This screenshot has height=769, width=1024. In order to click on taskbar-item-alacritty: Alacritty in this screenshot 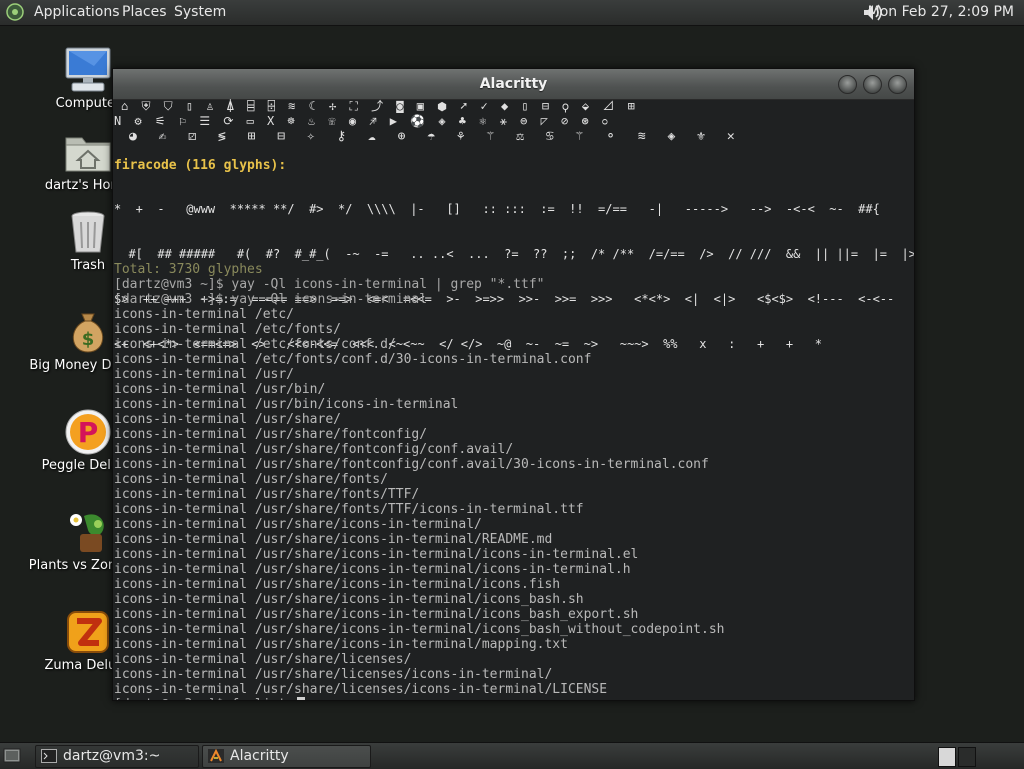, I will do `click(286, 756)`.